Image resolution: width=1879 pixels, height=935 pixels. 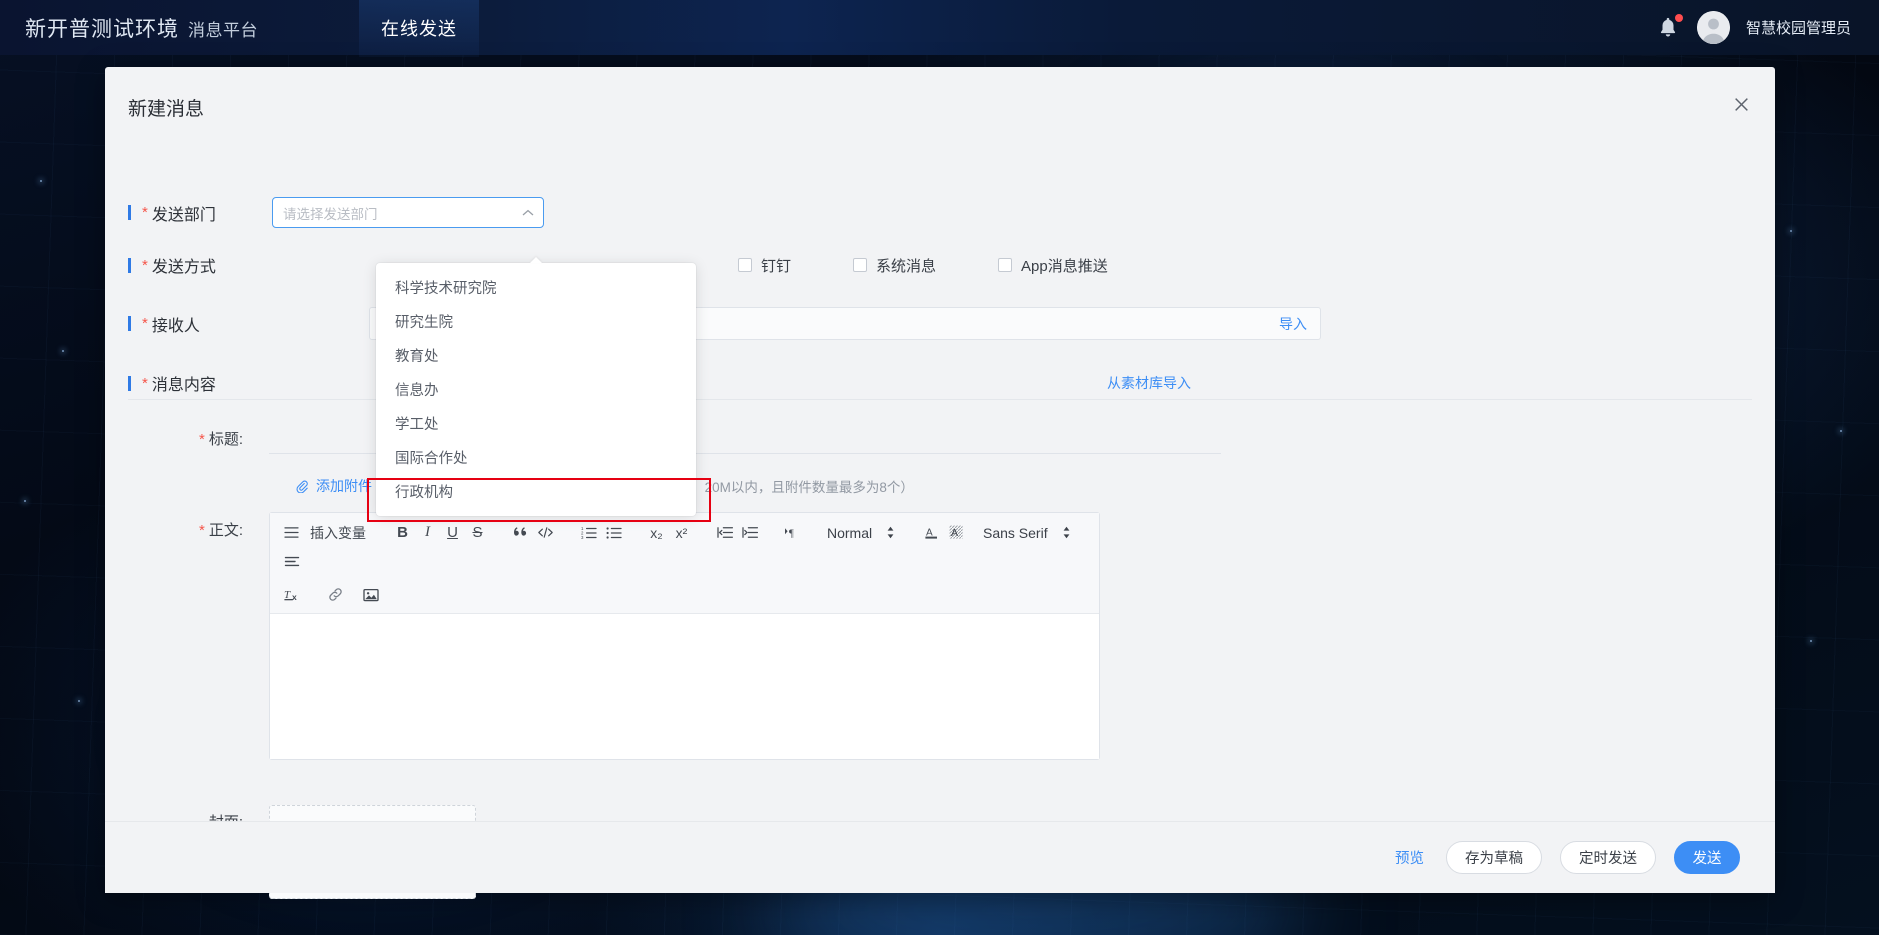 I want to click on dropdown-option-label: 教育处, so click(x=417, y=356).